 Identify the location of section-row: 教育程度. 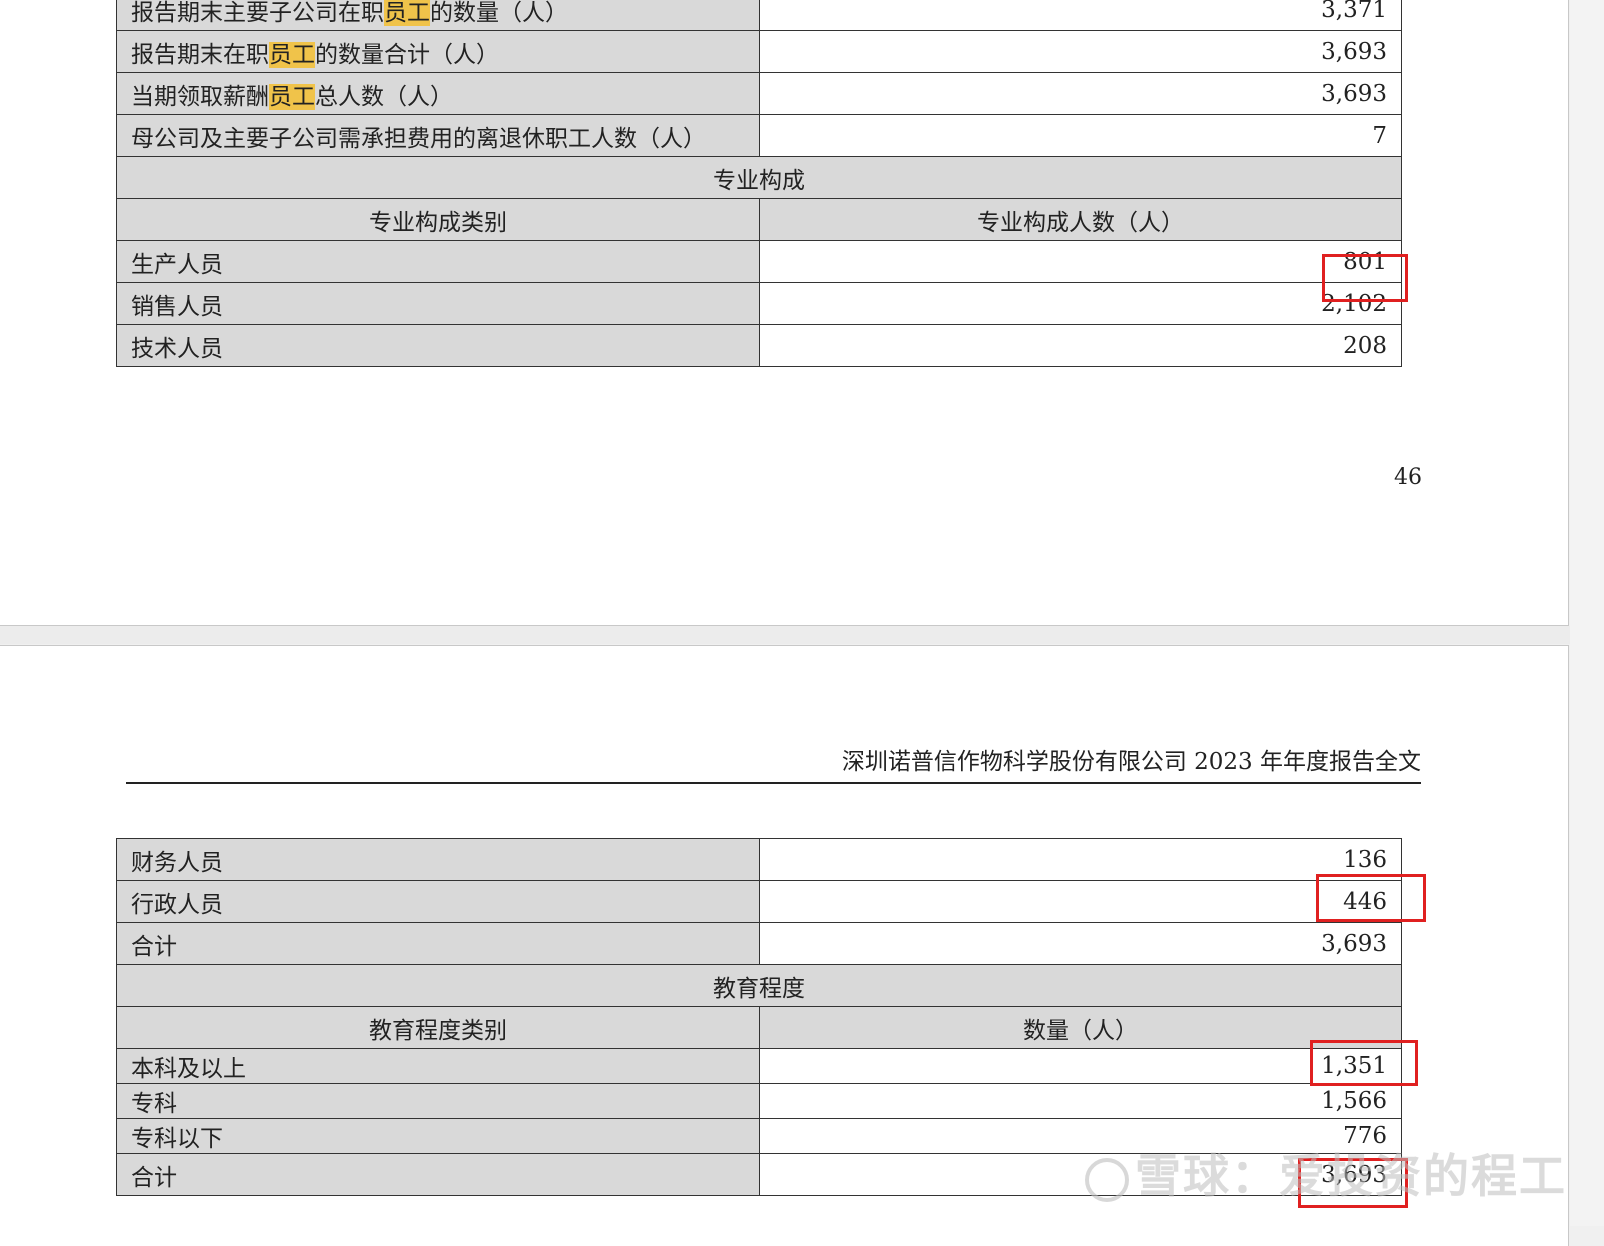
(759, 985).